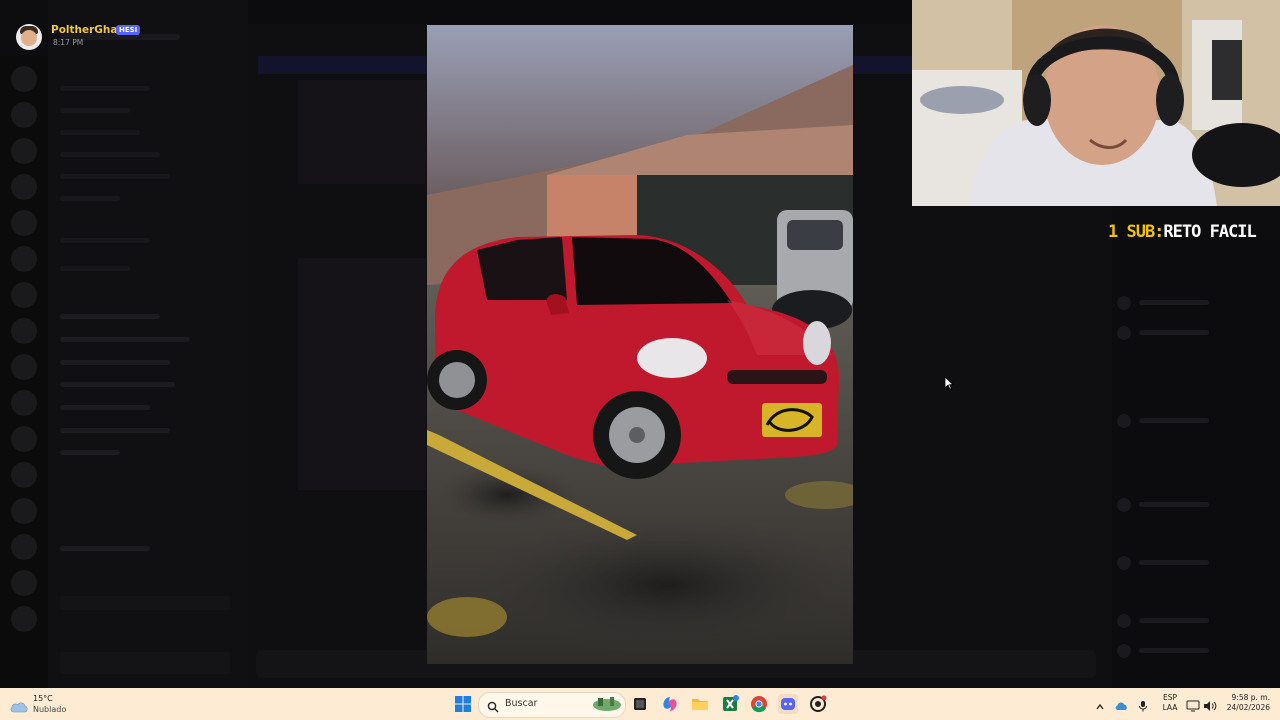  I want to click on task-view-button, so click(640, 704).